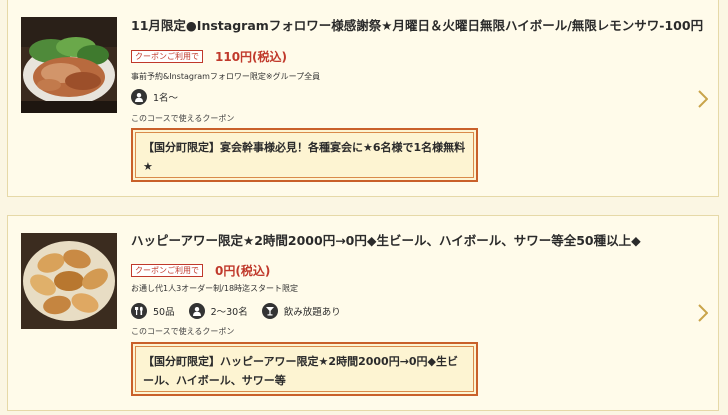 Image resolution: width=728 pixels, height=415 pixels. I want to click on meta-people: 2～30名, so click(218, 311).